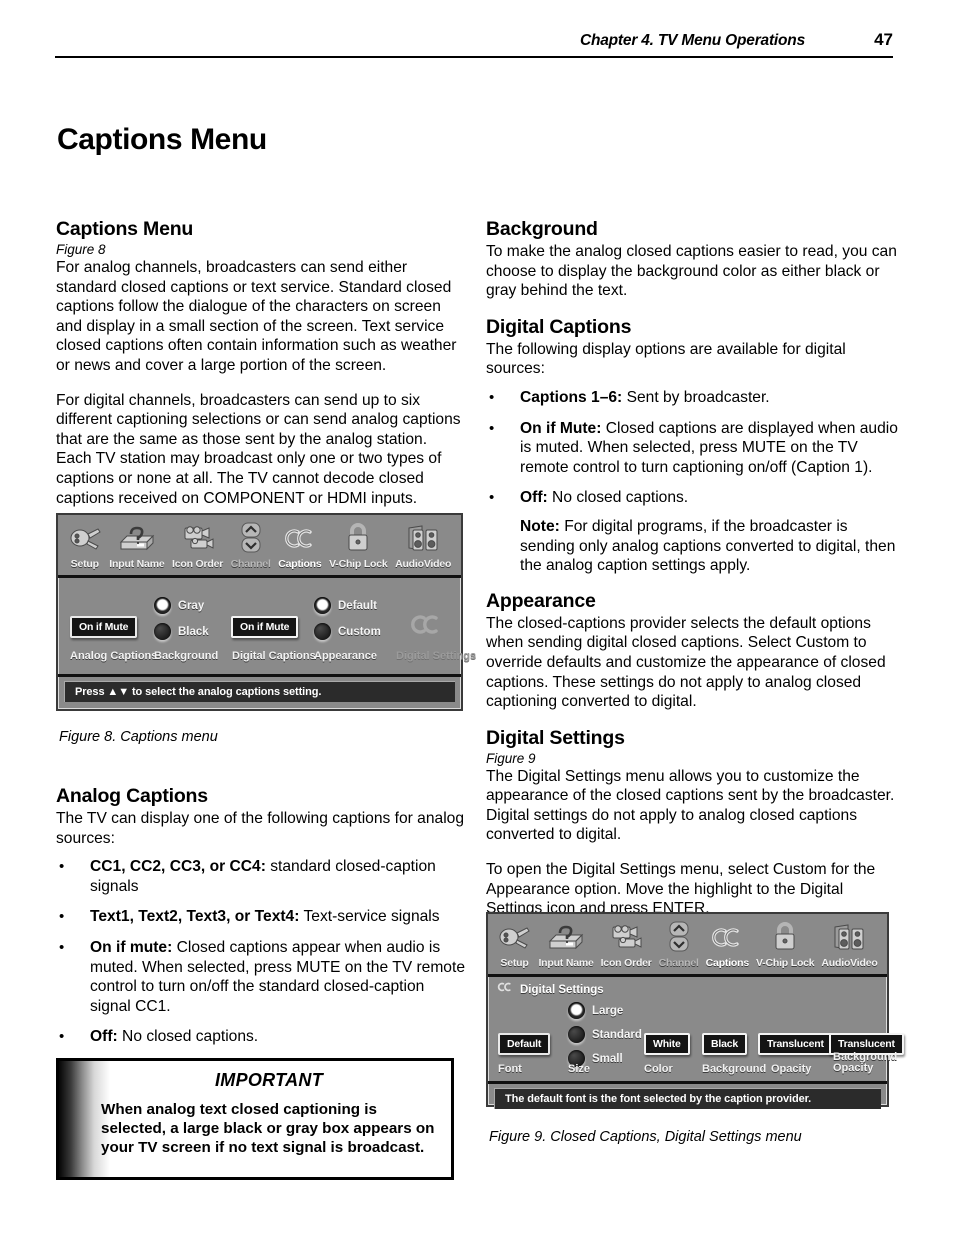 Image resolution: width=954 pixels, height=1235 pixels. I want to click on figure9-column-label-size: Size, so click(579, 1069).